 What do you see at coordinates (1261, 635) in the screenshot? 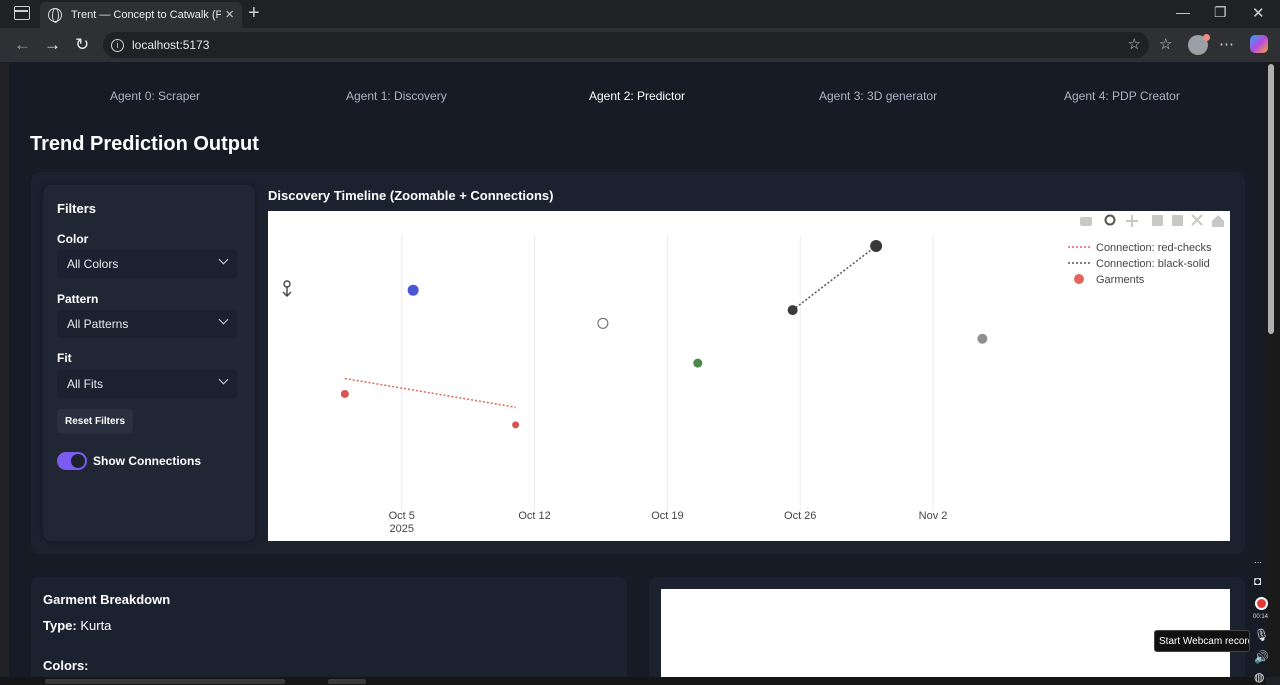
I see `microphone-icon: 🎙` at bounding box center [1261, 635].